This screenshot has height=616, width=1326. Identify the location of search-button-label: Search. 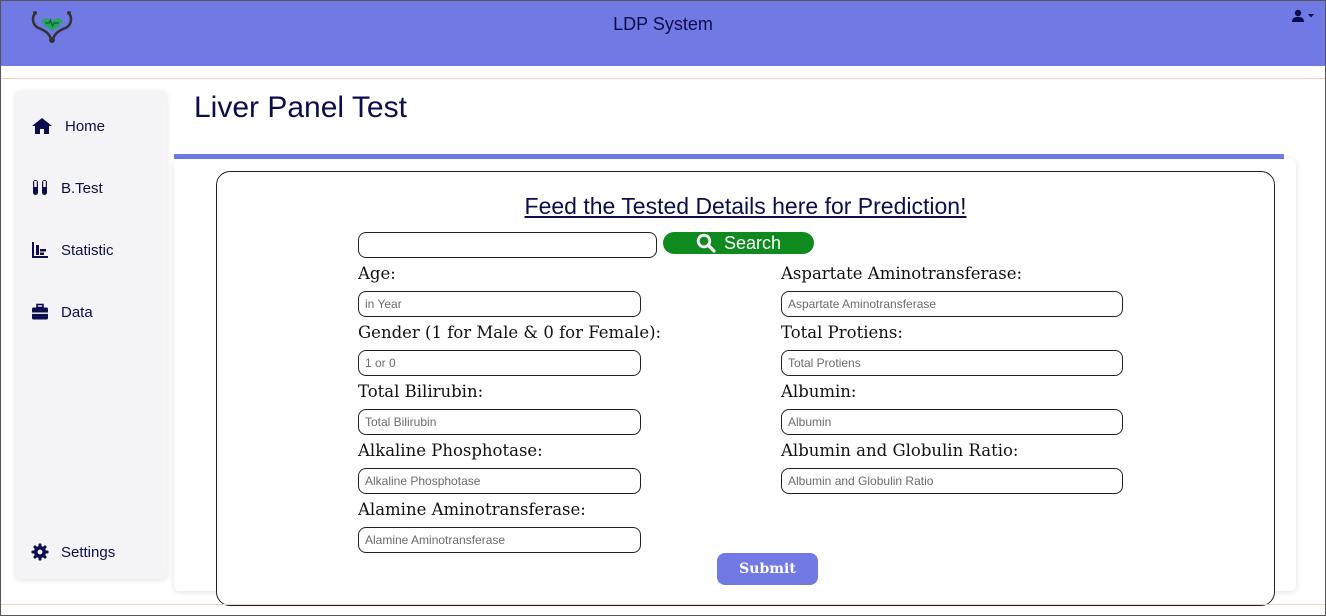
(752, 242).